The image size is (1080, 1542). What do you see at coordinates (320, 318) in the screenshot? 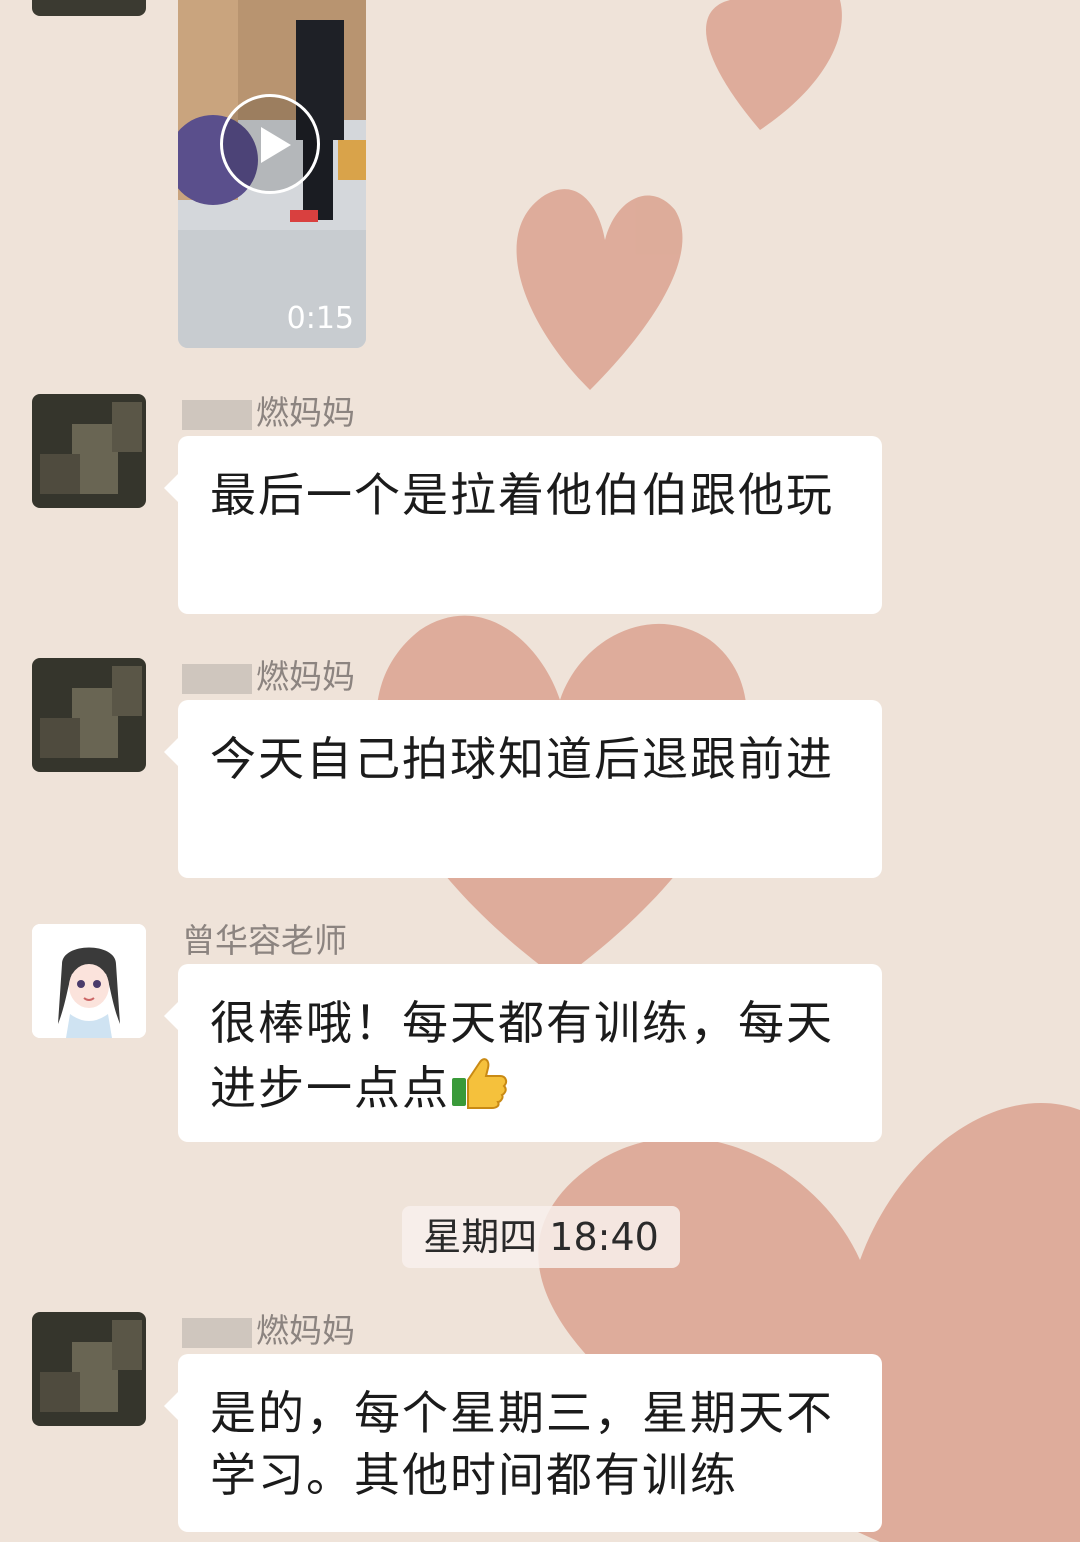
I see `video-duration: 0:15` at bounding box center [320, 318].